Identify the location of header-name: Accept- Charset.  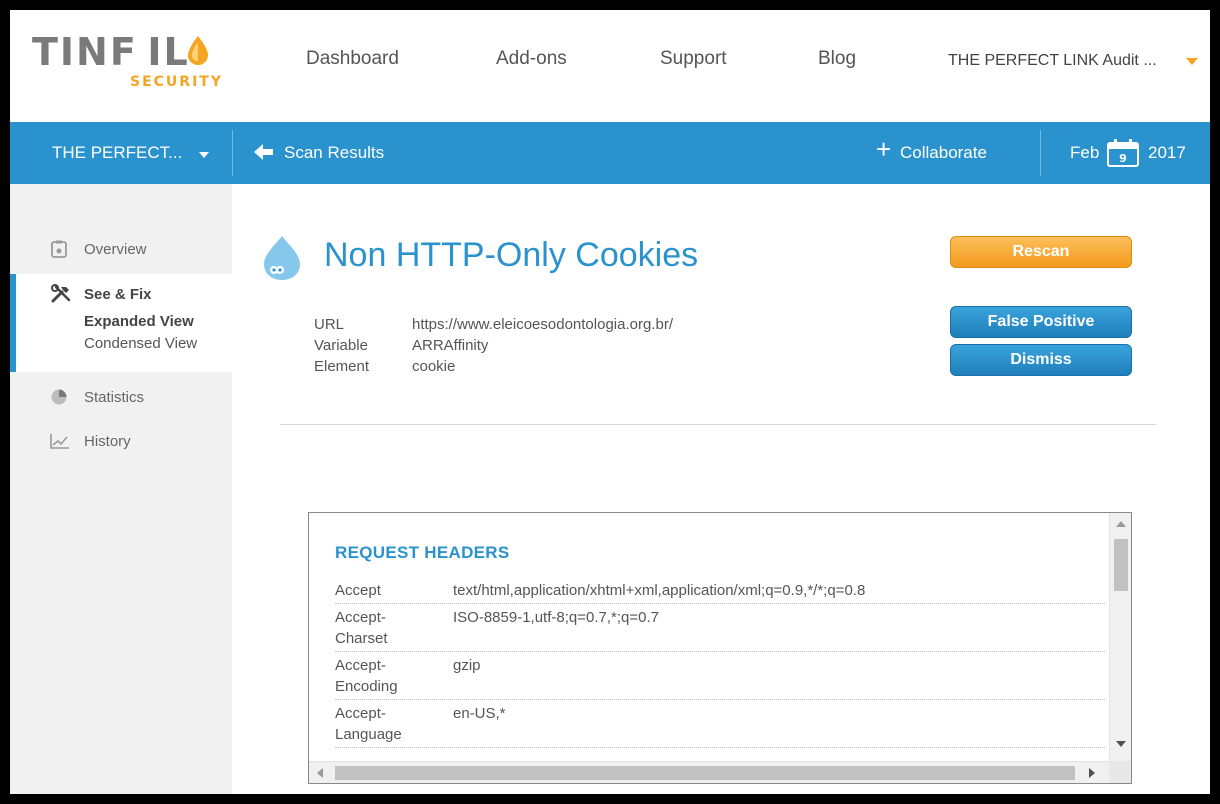
(361, 628).